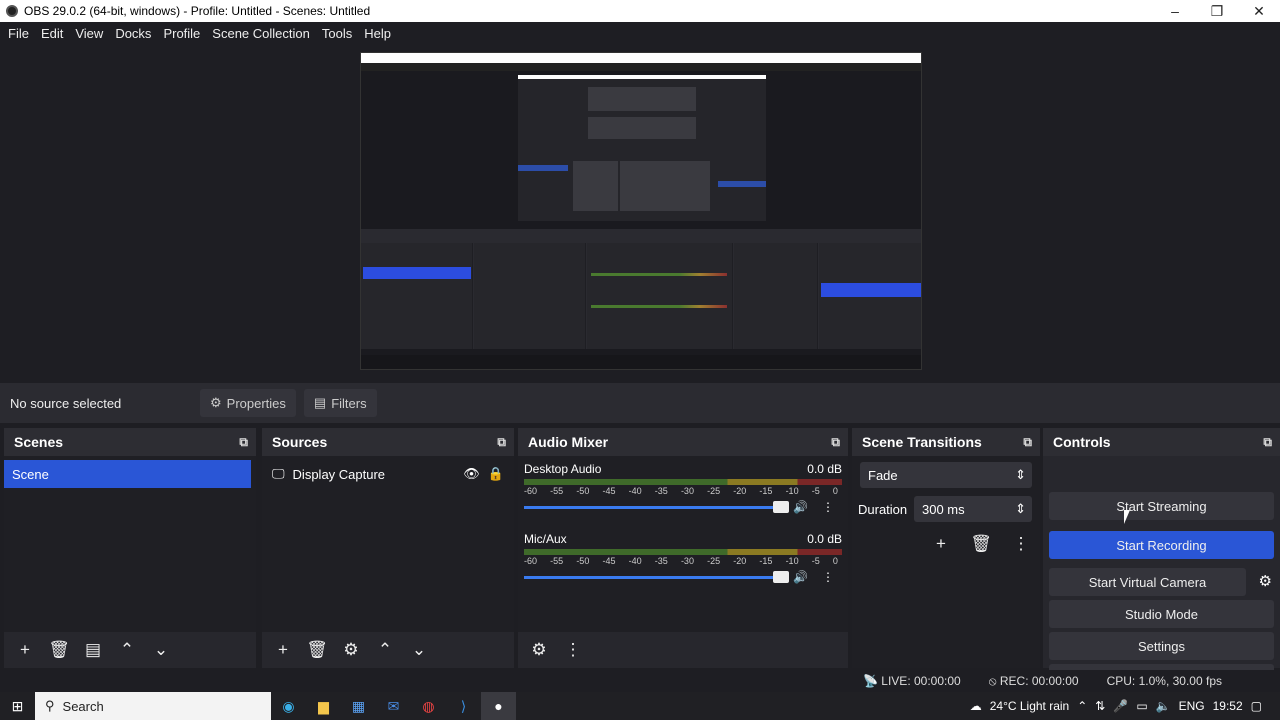 Image resolution: width=1280 pixels, height=720 pixels. I want to click on source-item: 🖵 Display Capture 👁 🔒, so click(388, 474).